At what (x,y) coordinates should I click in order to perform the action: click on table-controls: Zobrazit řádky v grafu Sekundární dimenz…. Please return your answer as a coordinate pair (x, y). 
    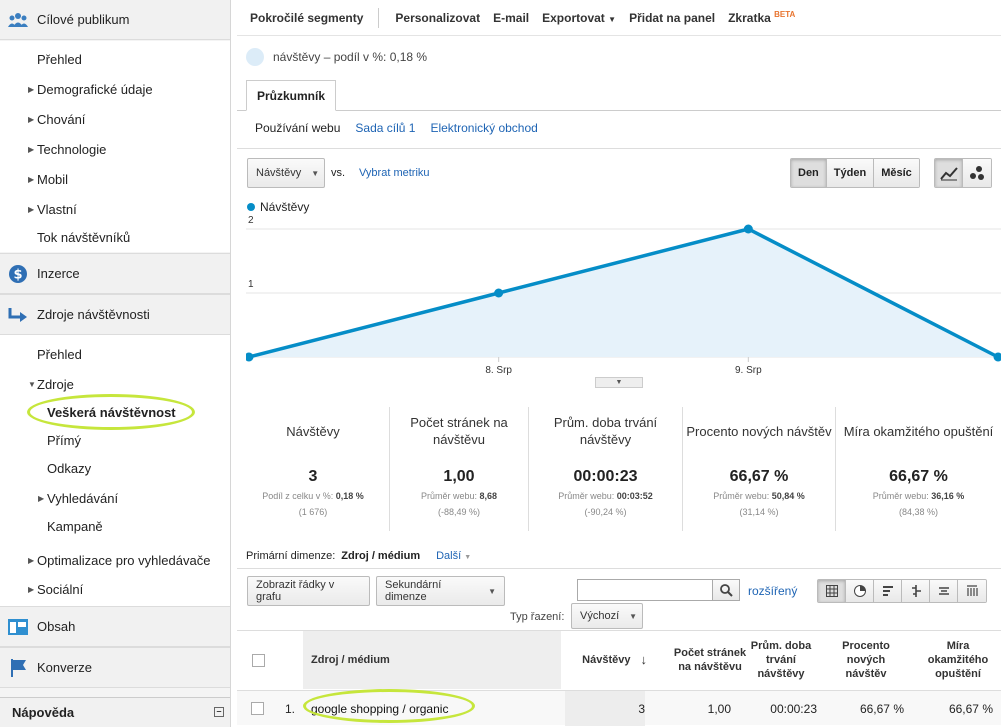
    Looking at the image, I should click on (619, 588).